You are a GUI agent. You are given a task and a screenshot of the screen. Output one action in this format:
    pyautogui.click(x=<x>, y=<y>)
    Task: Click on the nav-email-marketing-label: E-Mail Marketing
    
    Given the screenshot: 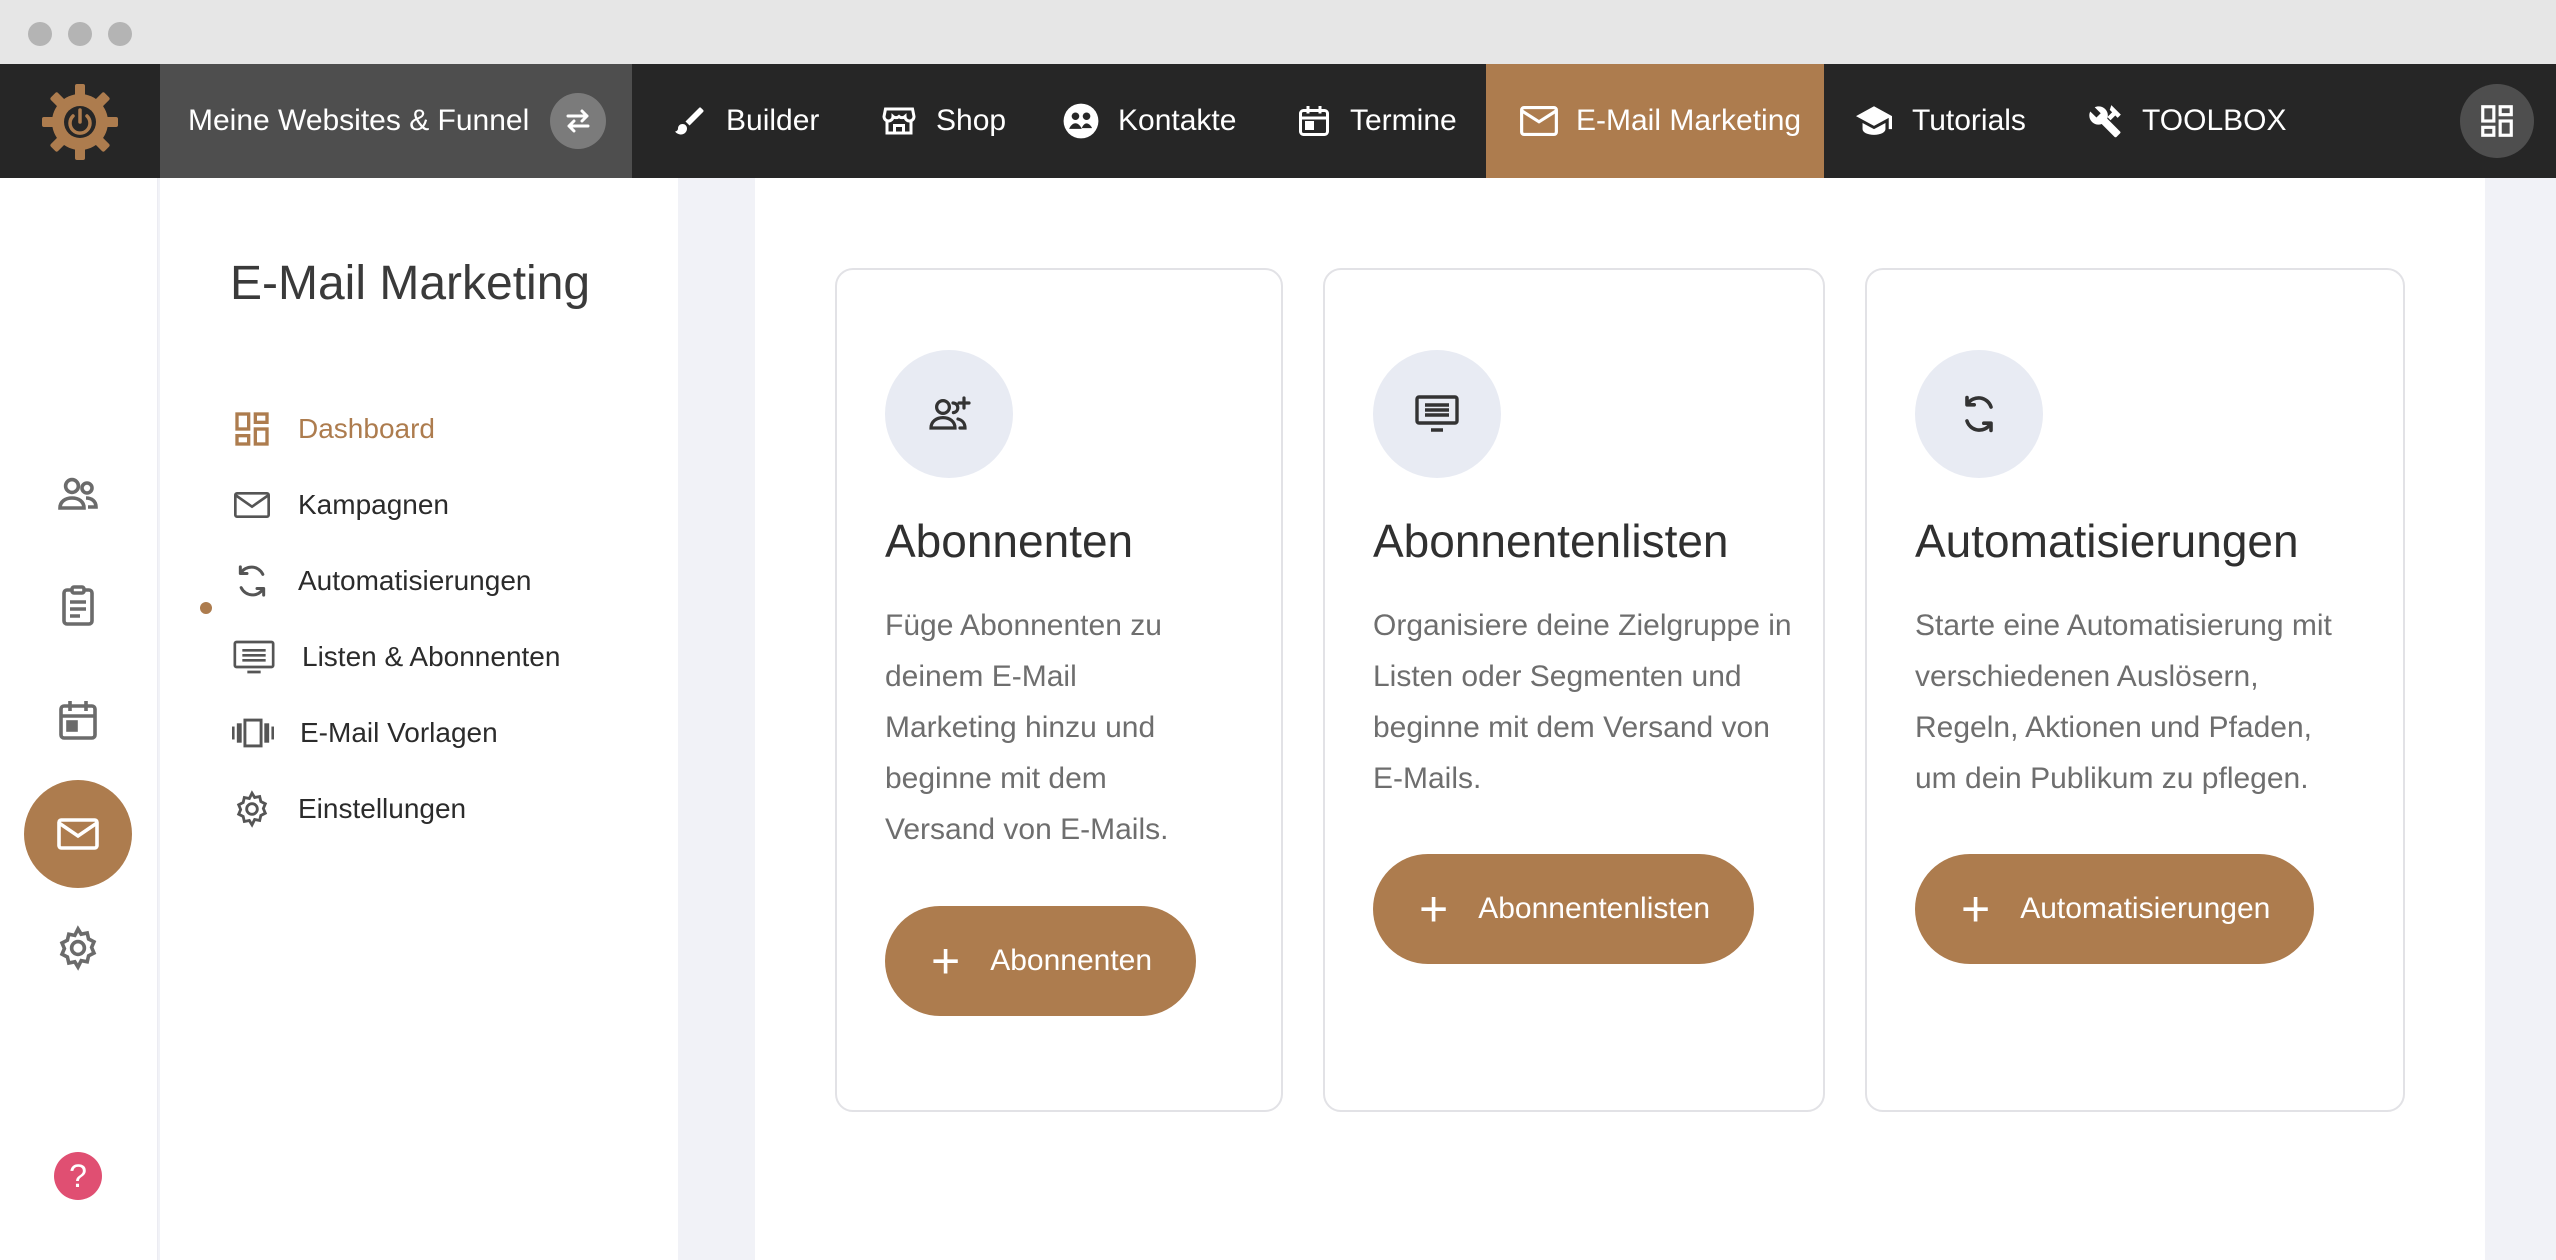 What is the action you would take?
    pyautogui.click(x=1689, y=120)
    